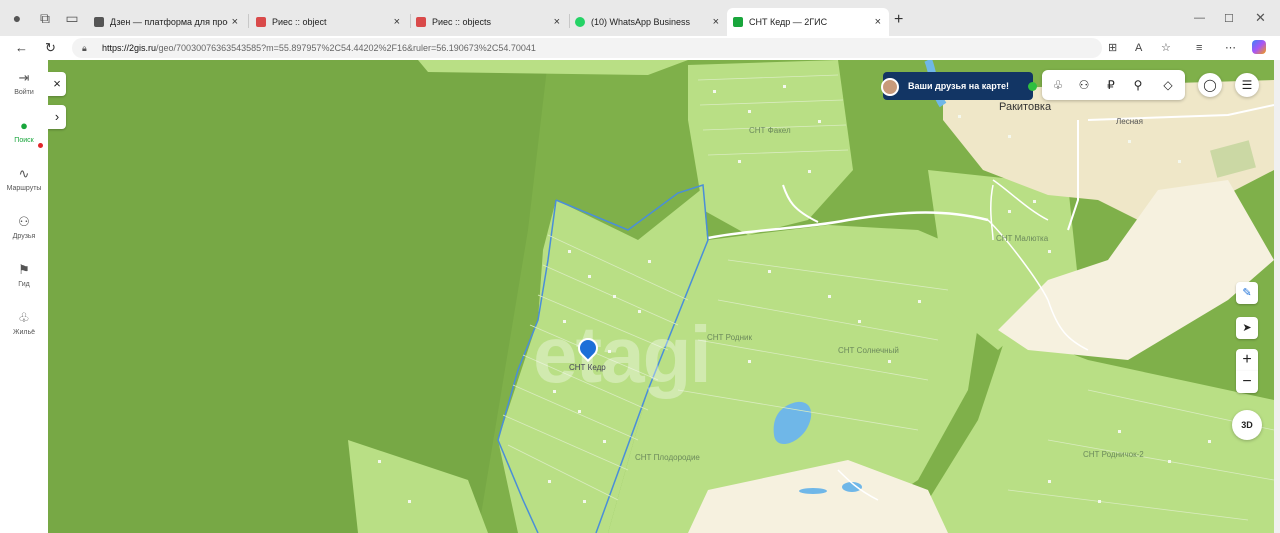  I want to click on friends-banner-text: Ваши друзья на карте!, so click(959, 86).